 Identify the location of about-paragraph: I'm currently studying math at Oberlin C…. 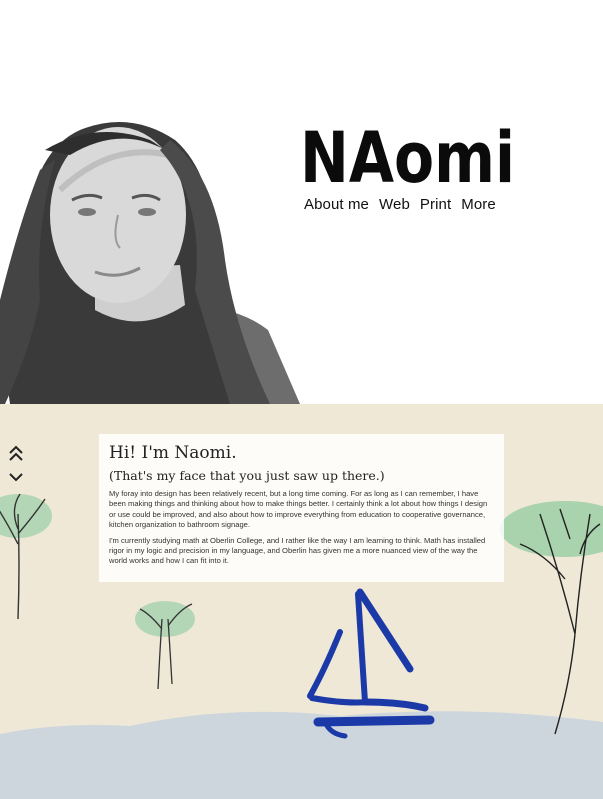
(297, 550).